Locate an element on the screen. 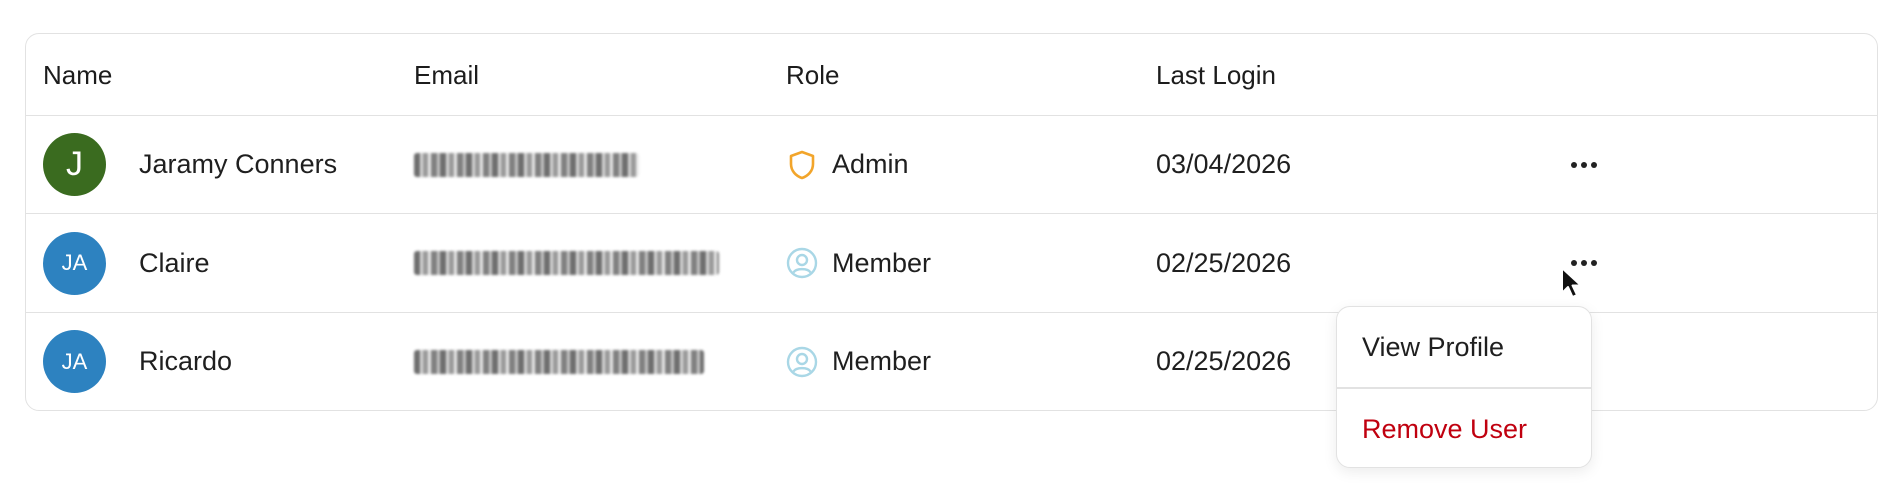 This screenshot has width=1900, height=494. more-actions-button is located at coordinates (1584, 165).